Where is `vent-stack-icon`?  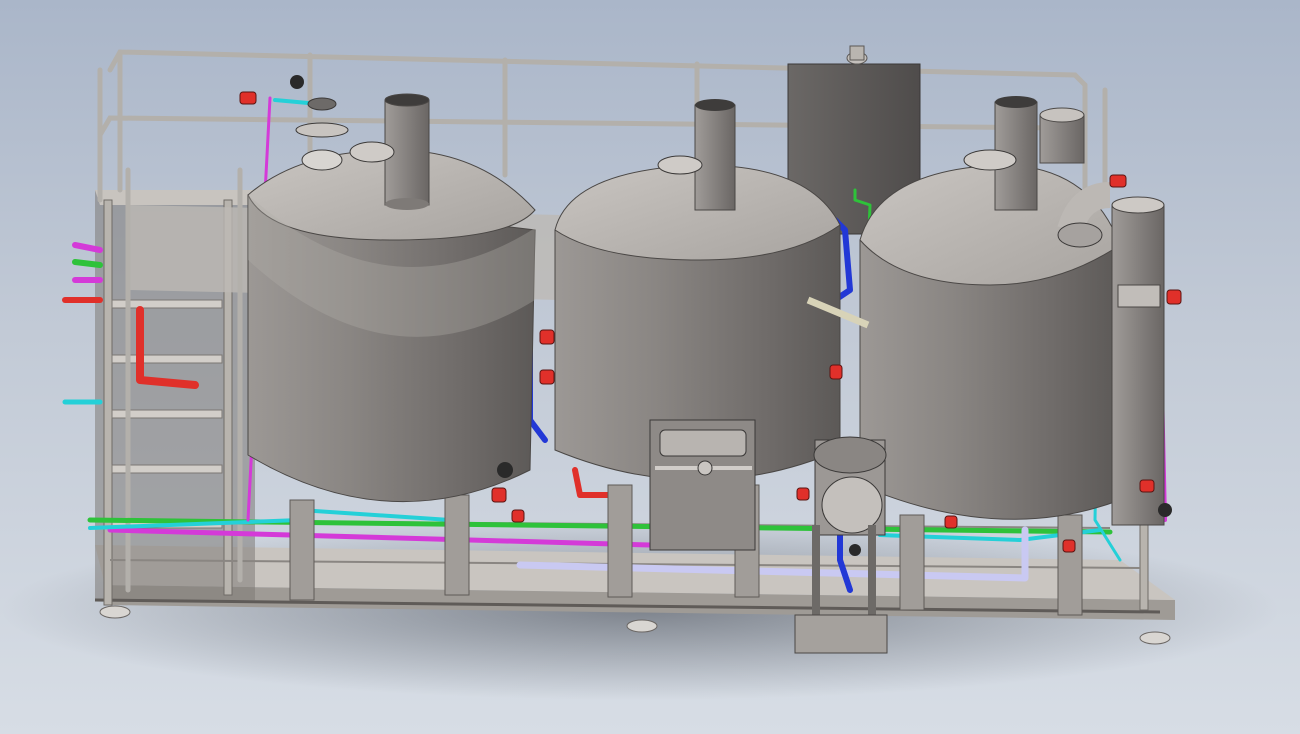 vent-stack-icon is located at coordinates (1138, 361).